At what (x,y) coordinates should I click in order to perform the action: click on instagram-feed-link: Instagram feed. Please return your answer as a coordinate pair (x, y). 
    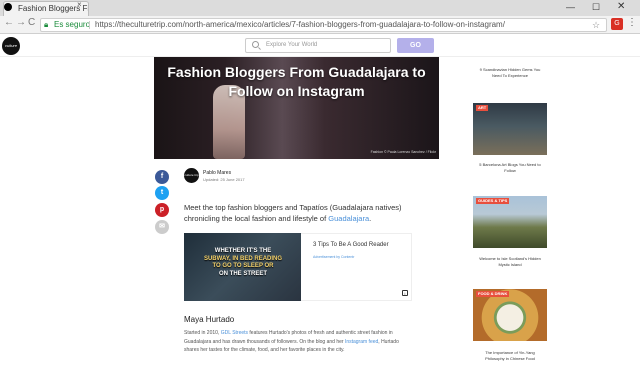
    Looking at the image, I should click on (361, 342).